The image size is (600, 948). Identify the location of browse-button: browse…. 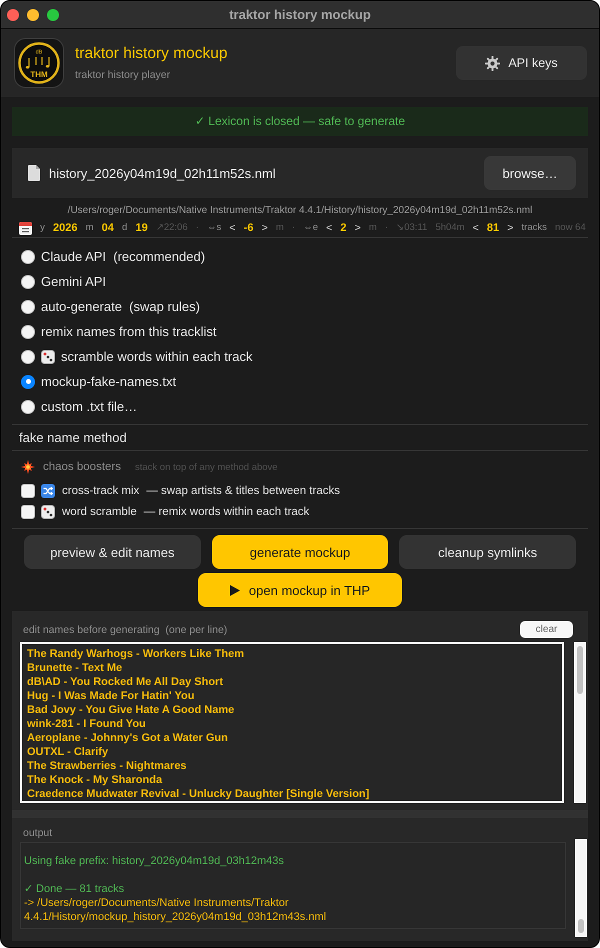
(530, 173).